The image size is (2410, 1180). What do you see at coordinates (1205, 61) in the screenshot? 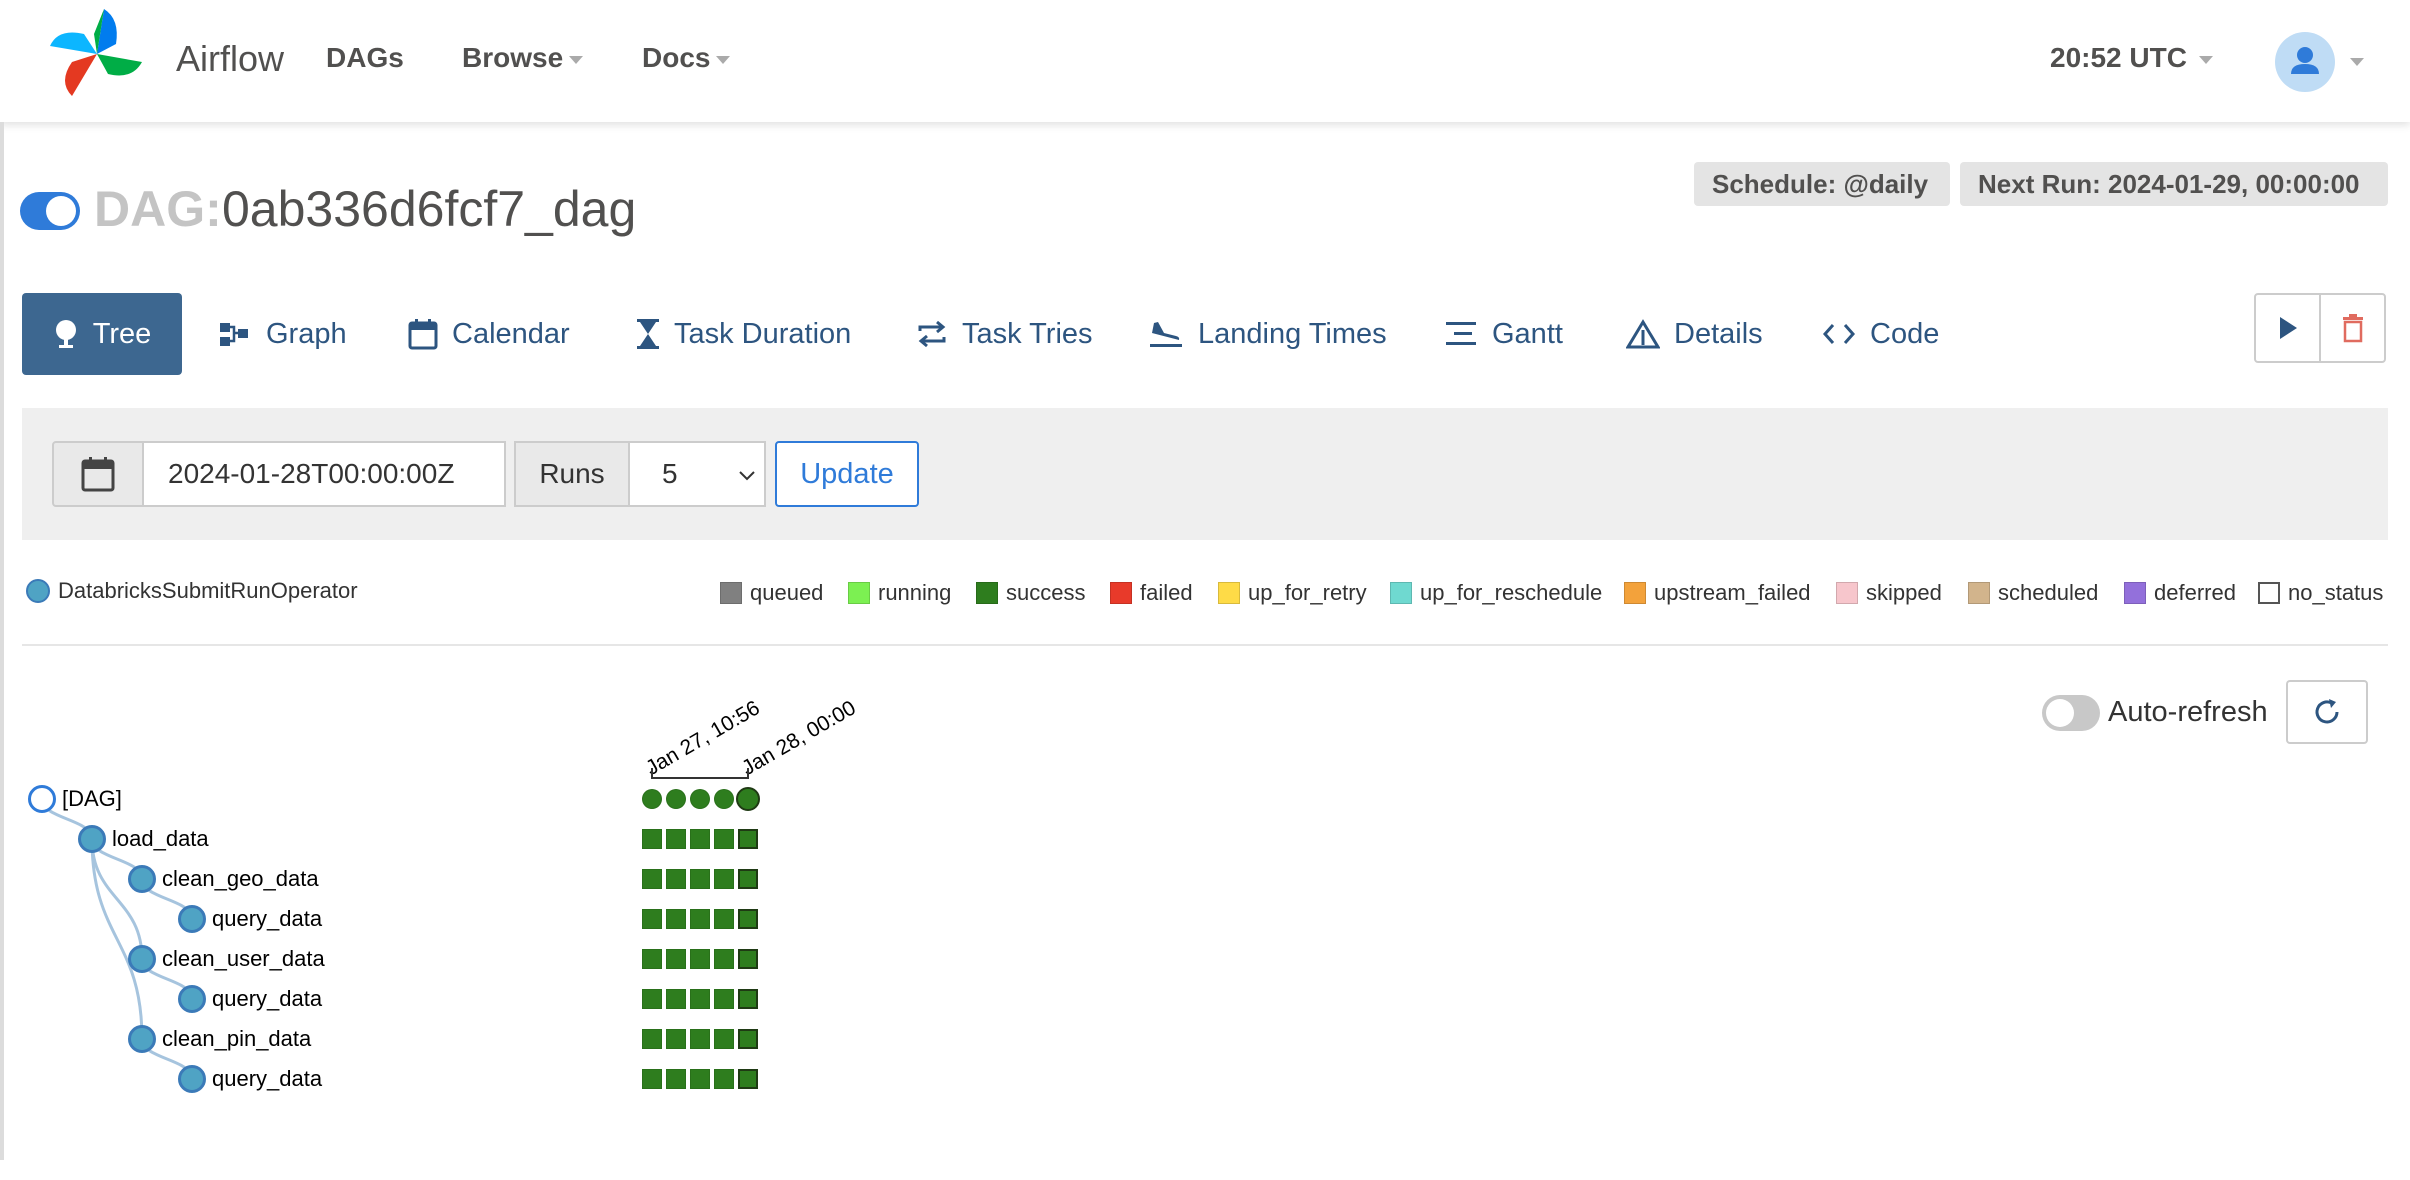
I see `navbar: Airflow DAGs Browse Docs 20:52 UTC` at bounding box center [1205, 61].